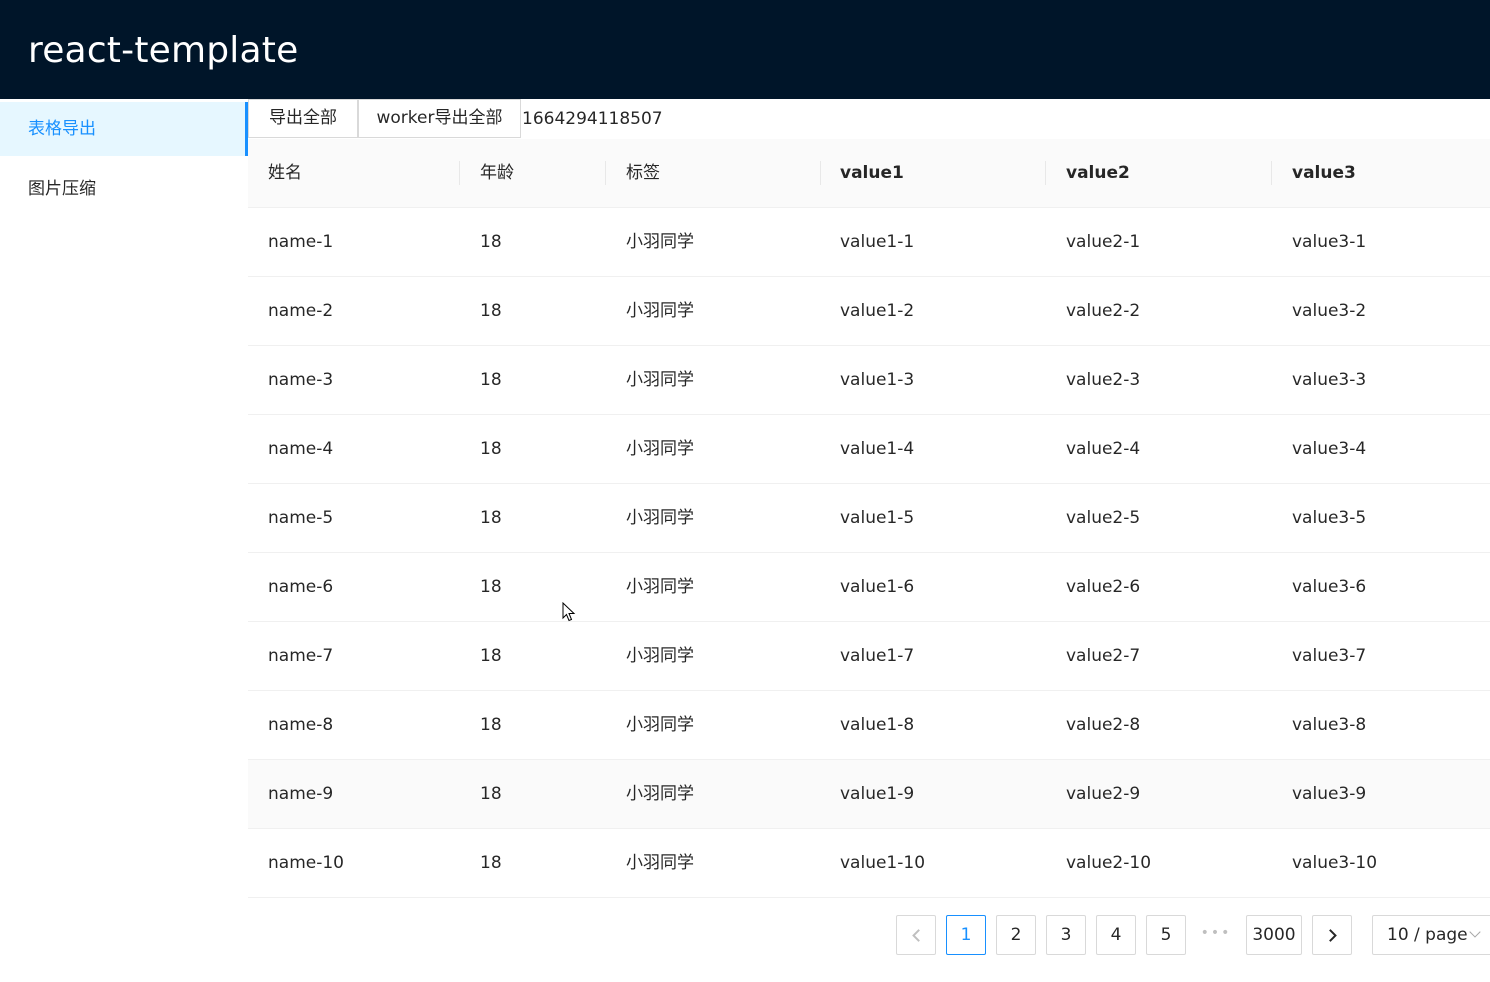 The height and width of the screenshot is (982, 1490). Describe the element at coordinates (285, 173) in the screenshot. I see `column-header-name: 姓名` at that location.